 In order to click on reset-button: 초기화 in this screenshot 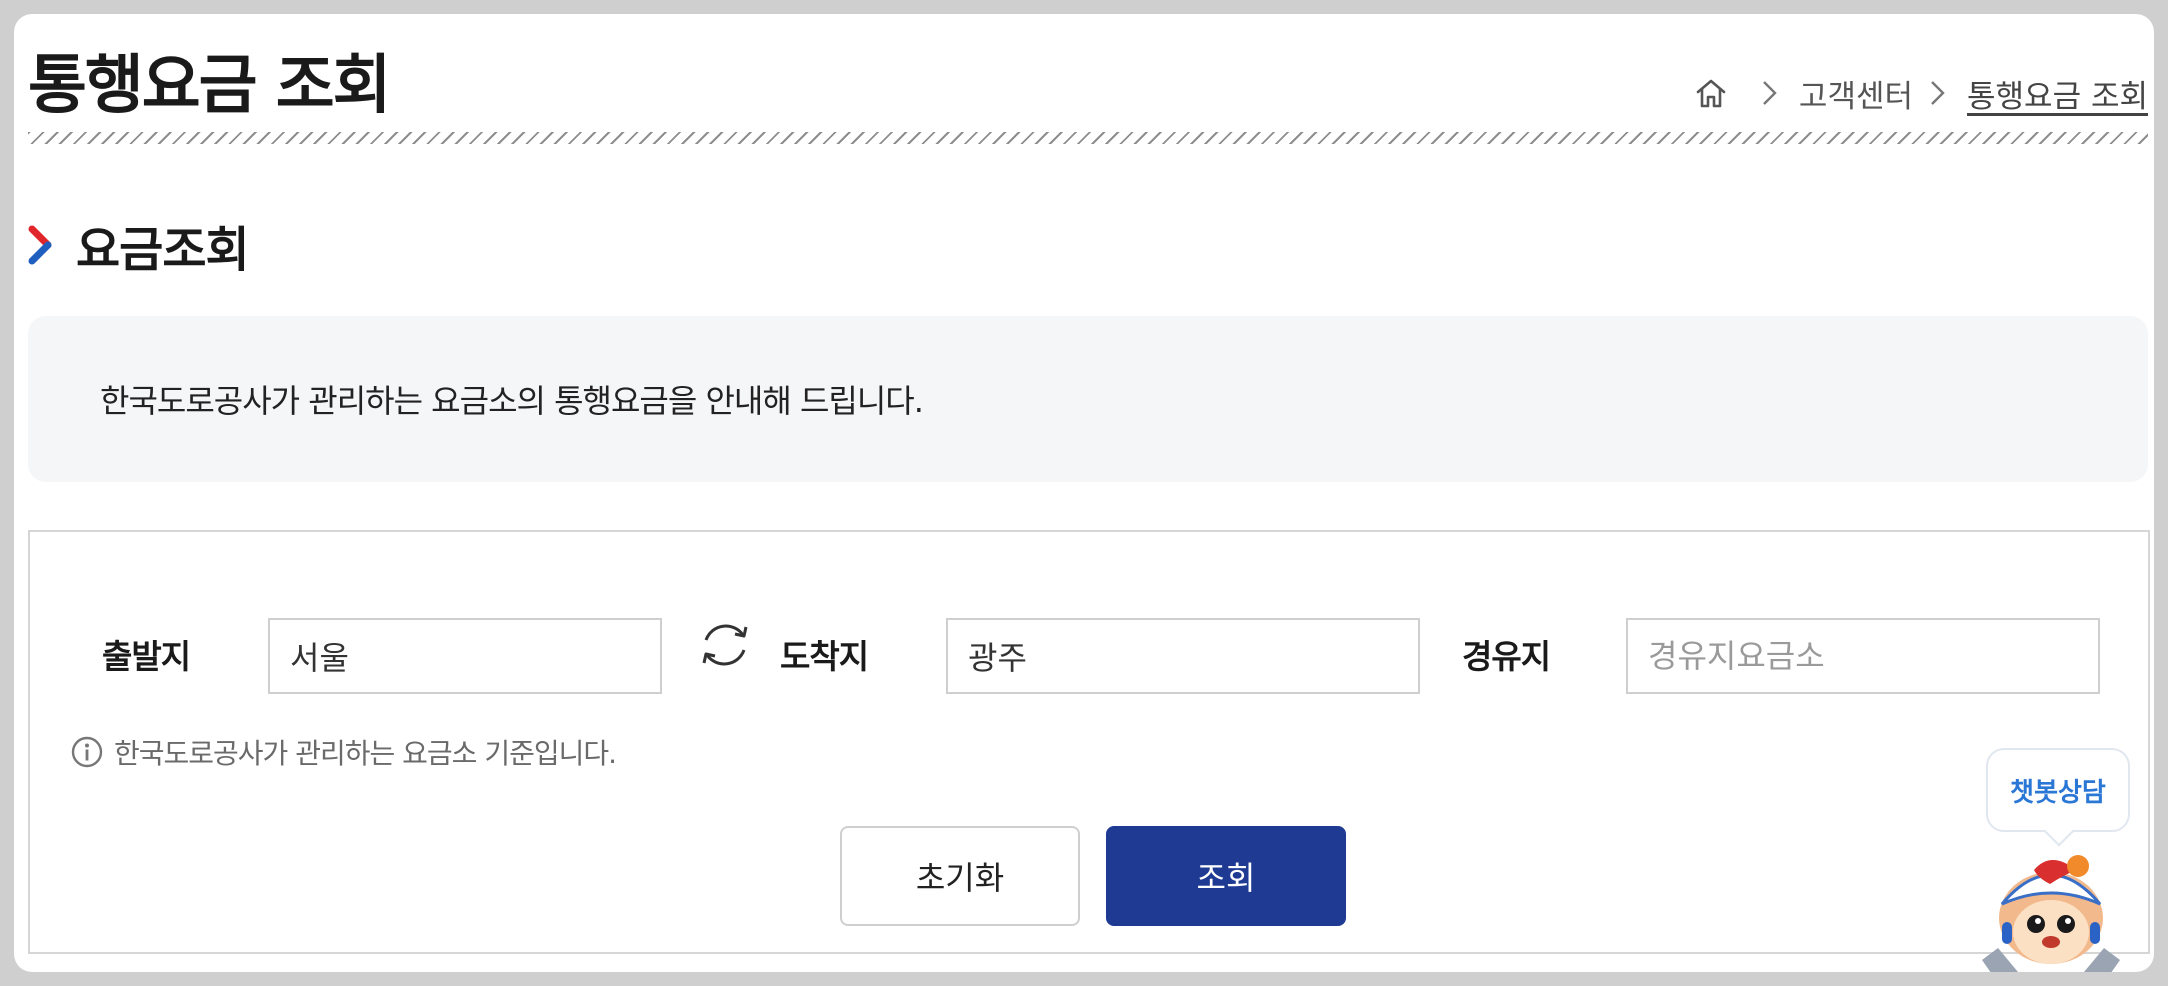, I will do `click(960, 876)`.